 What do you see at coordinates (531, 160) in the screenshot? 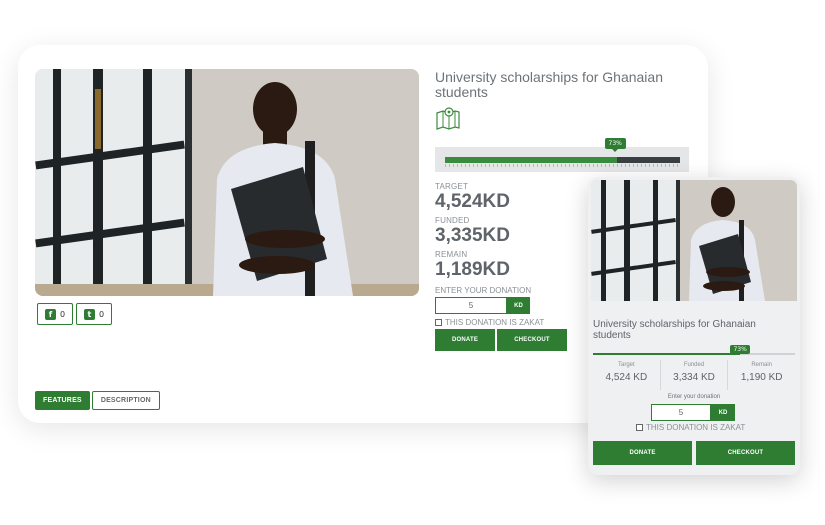
I see `progress-fill` at bounding box center [531, 160].